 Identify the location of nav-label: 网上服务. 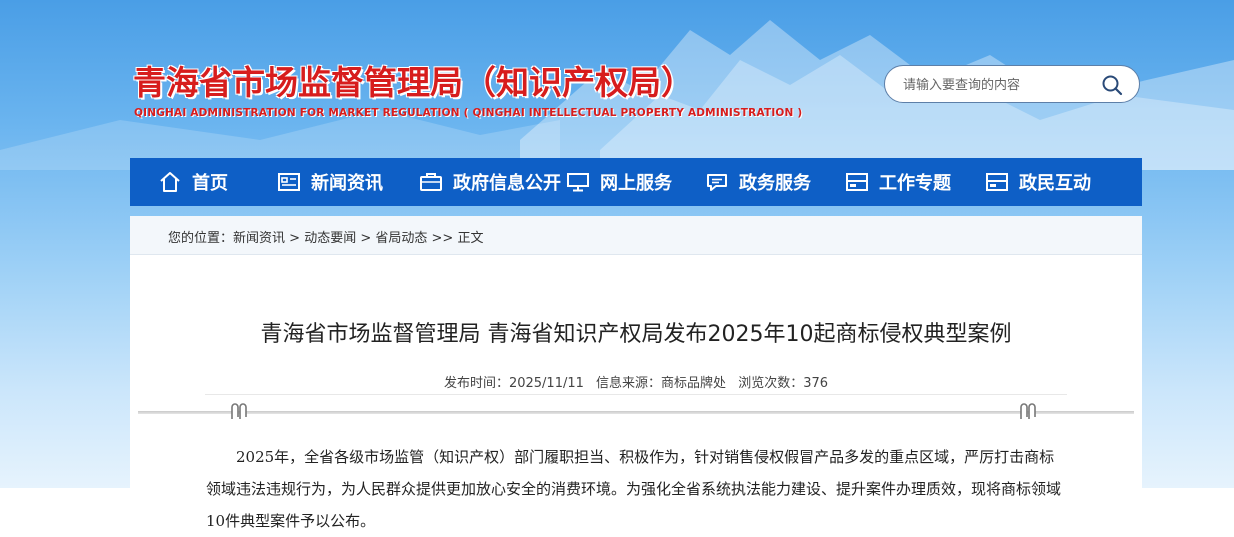
(636, 183).